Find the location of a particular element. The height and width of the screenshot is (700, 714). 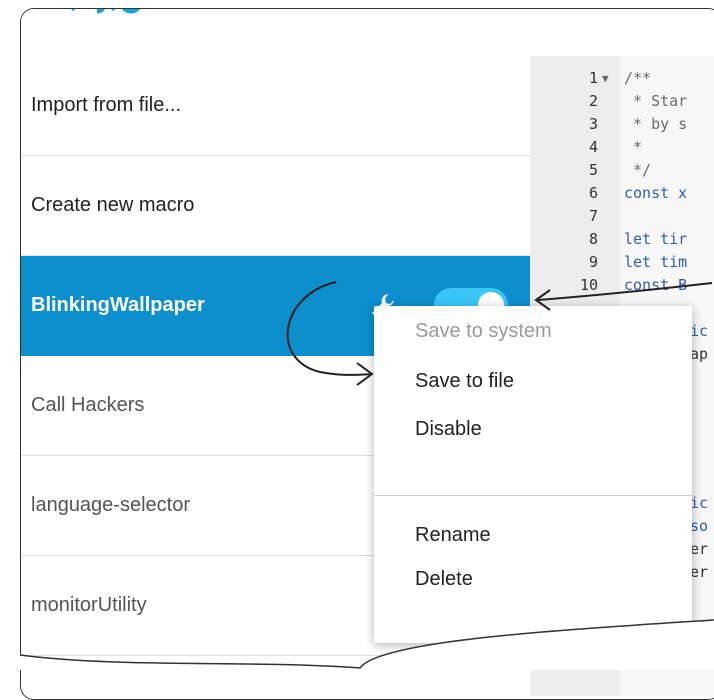

cisco-logo is located at coordinates (106, 11).